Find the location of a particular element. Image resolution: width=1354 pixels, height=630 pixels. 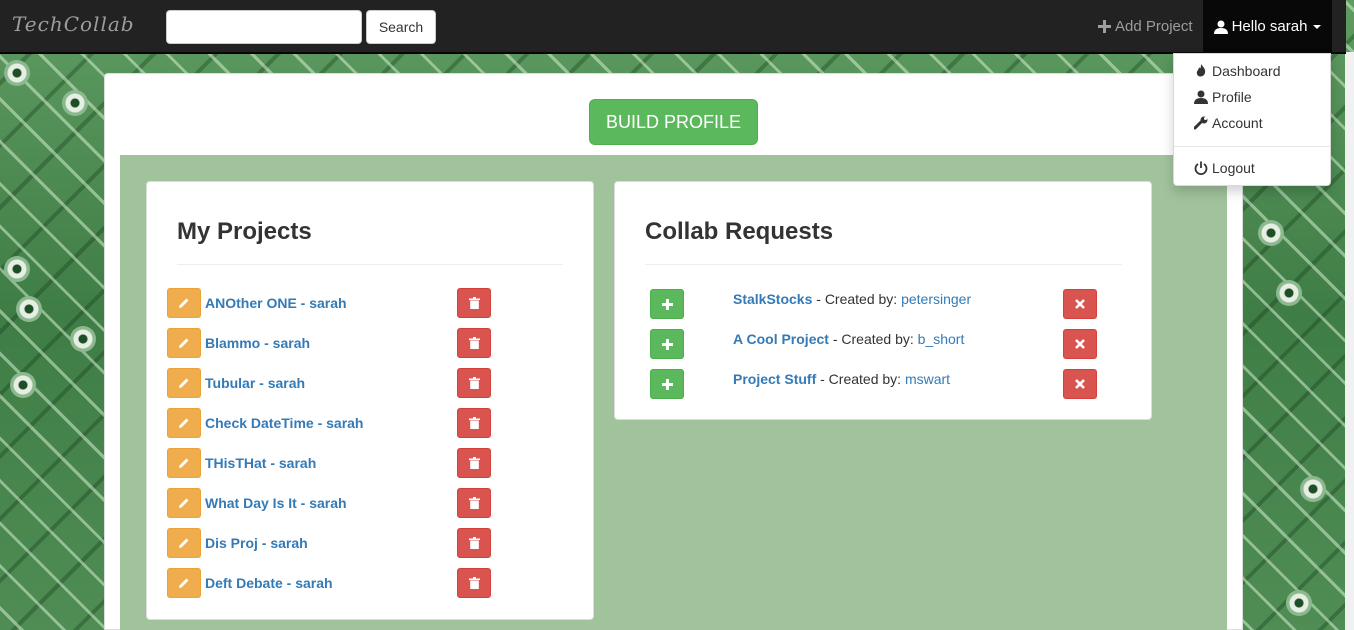

fire-icon is located at coordinates (1201, 70).